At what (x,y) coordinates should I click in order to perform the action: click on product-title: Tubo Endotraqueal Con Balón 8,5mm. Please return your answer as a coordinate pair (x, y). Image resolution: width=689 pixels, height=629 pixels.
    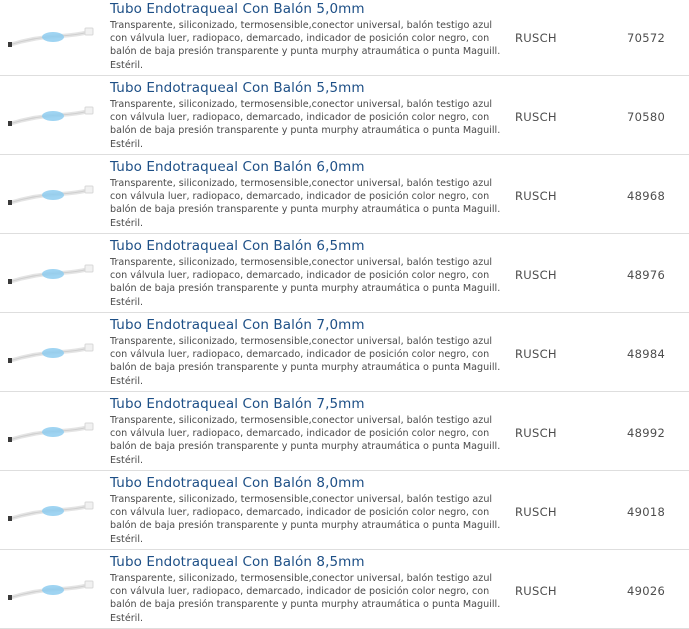
    Looking at the image, I should click on (237, 562).